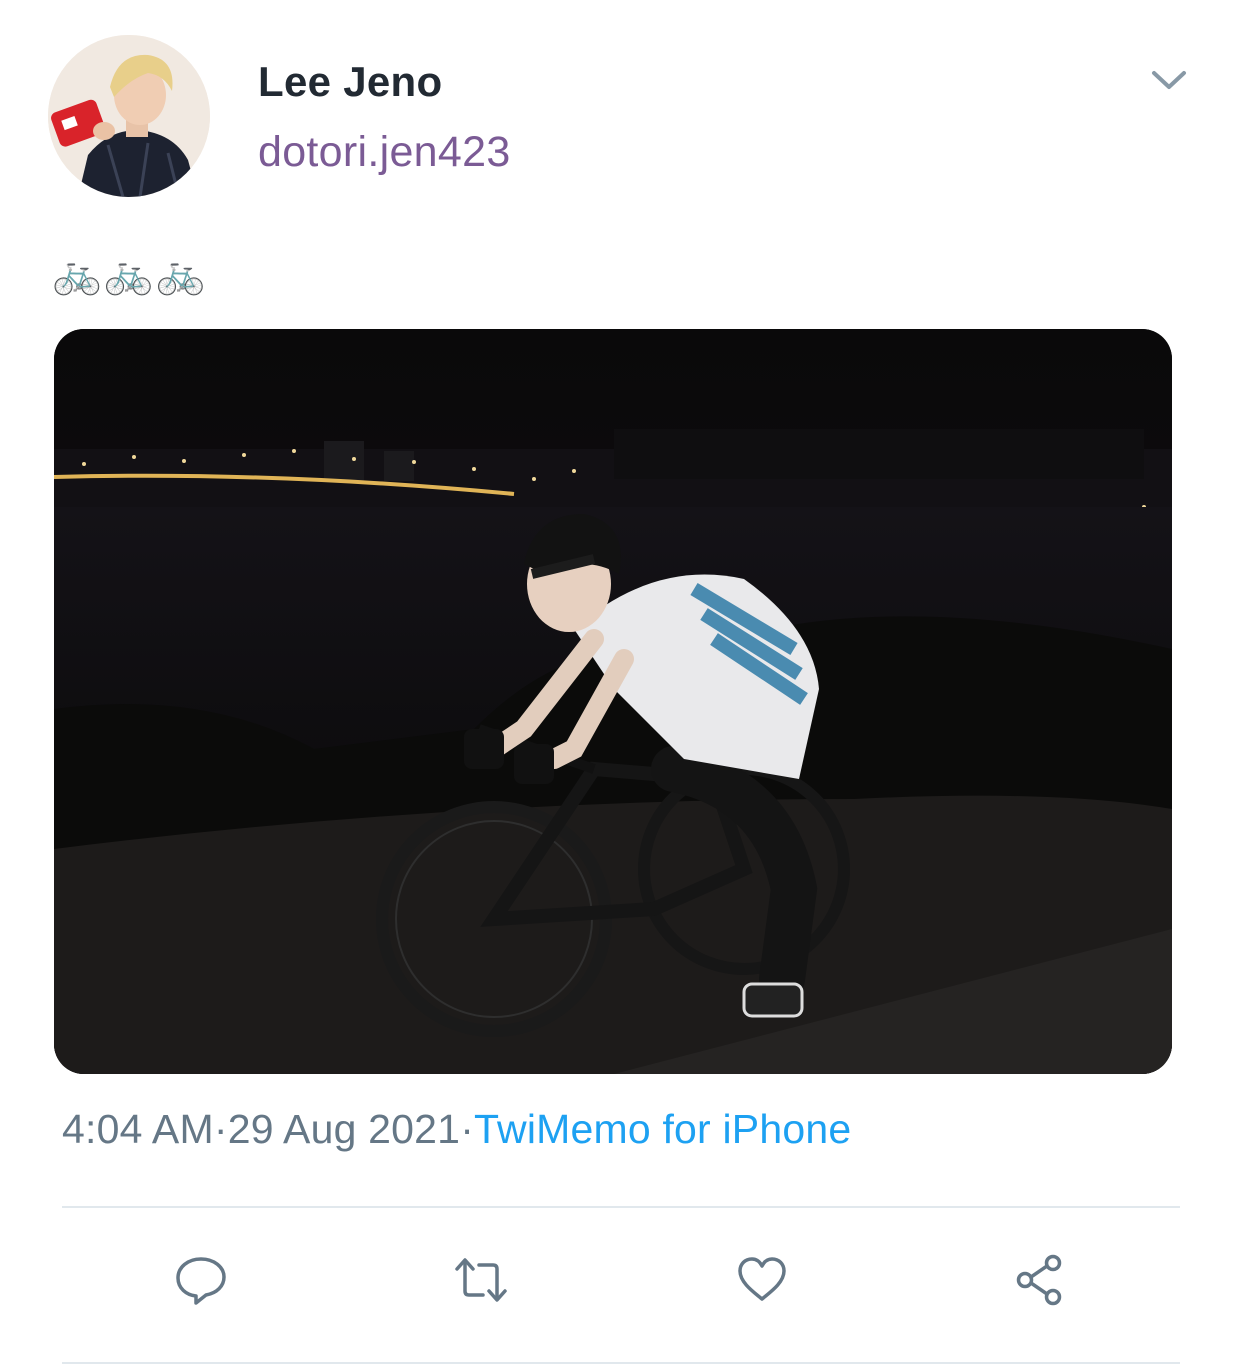 This screenshot has height=1371, width=1242. What do you see at coordinates (662, 1129) in the screenshot?
I see `tweet-source-link: TwiMemo for iPhone` at bounding box center [662, 1129].